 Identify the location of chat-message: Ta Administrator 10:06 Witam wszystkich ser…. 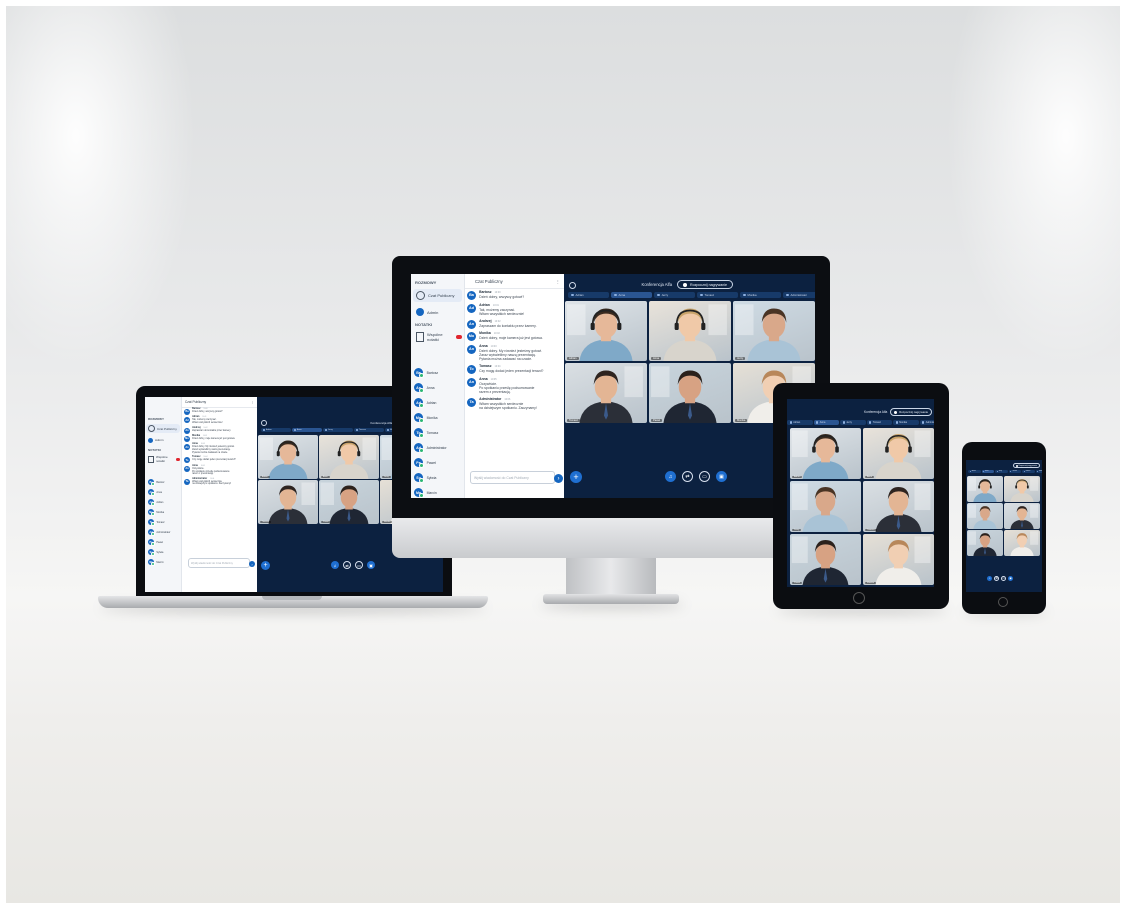
(514, 403).